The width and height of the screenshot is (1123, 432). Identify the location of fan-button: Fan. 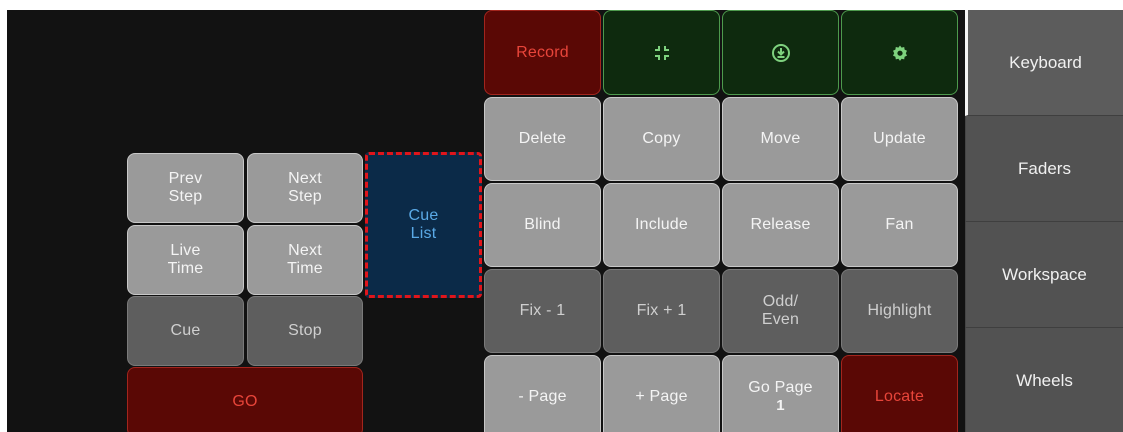
(899, 225).